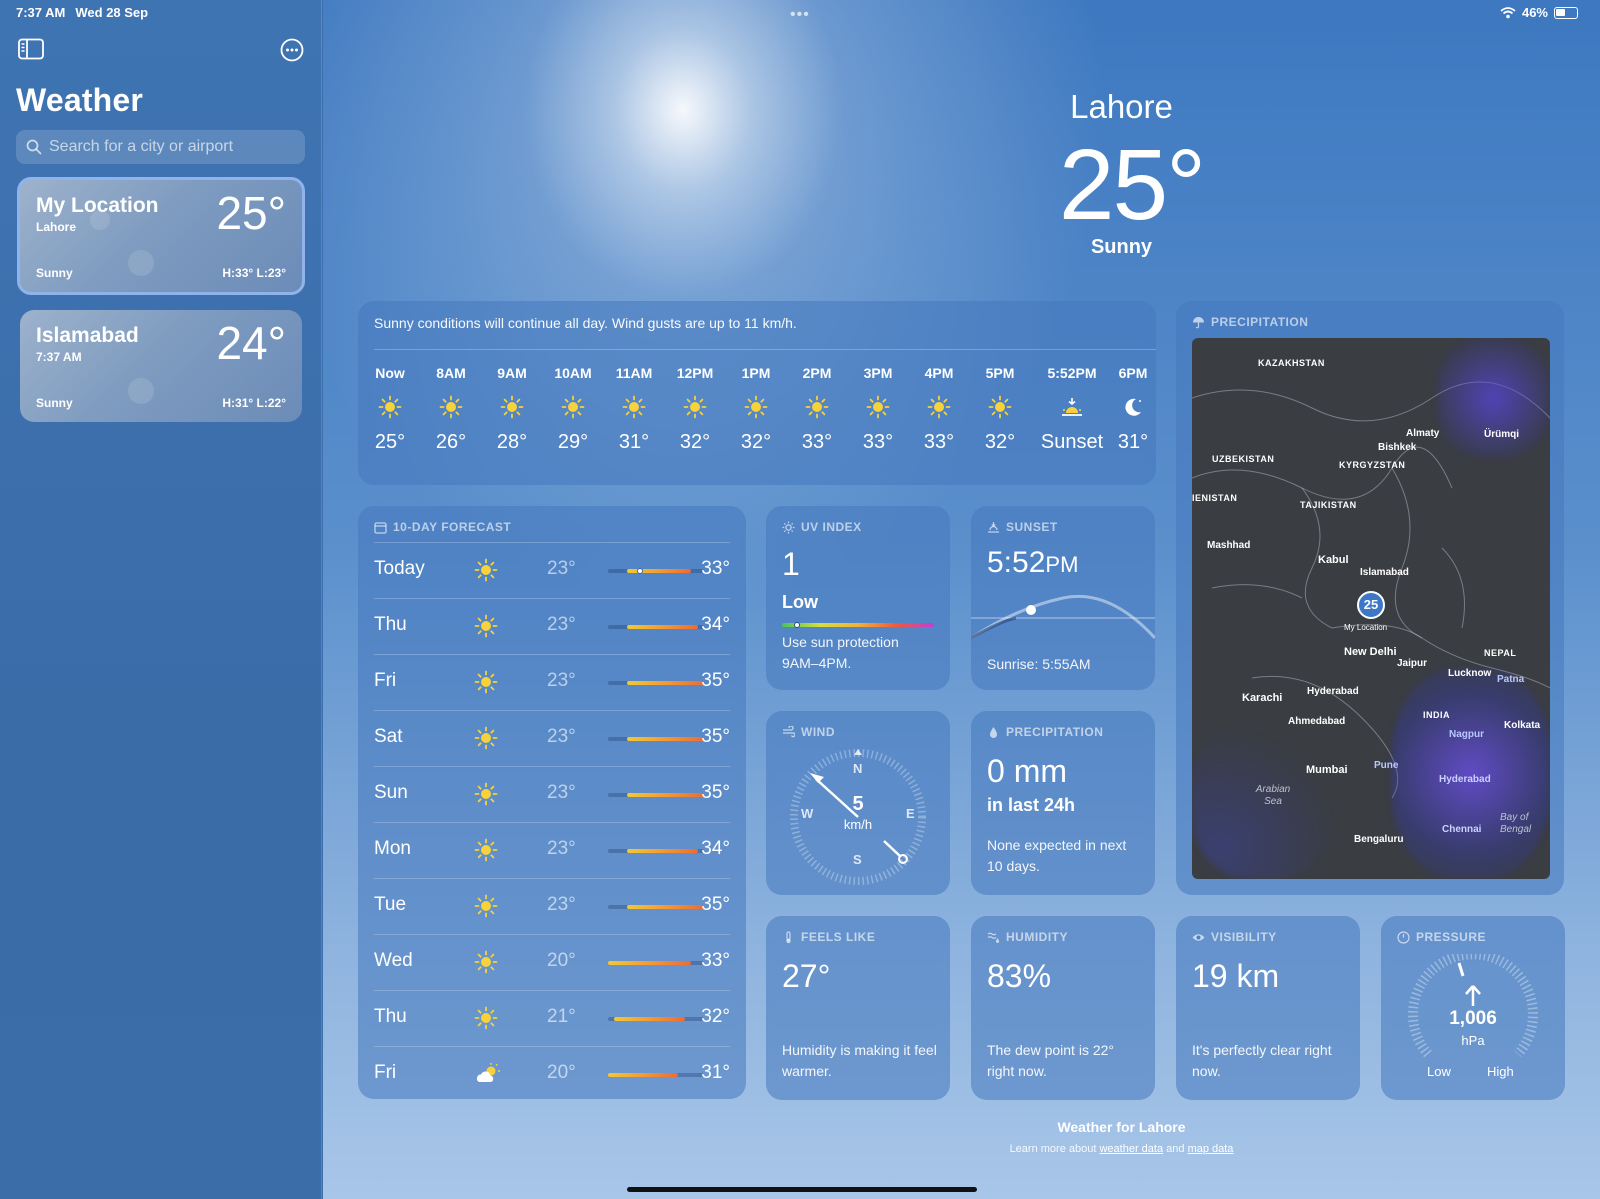 This screenshot has width=1600, height=1199. I want to click on forecast-day-row: Fri 20° 31°, so click(552, 1074).